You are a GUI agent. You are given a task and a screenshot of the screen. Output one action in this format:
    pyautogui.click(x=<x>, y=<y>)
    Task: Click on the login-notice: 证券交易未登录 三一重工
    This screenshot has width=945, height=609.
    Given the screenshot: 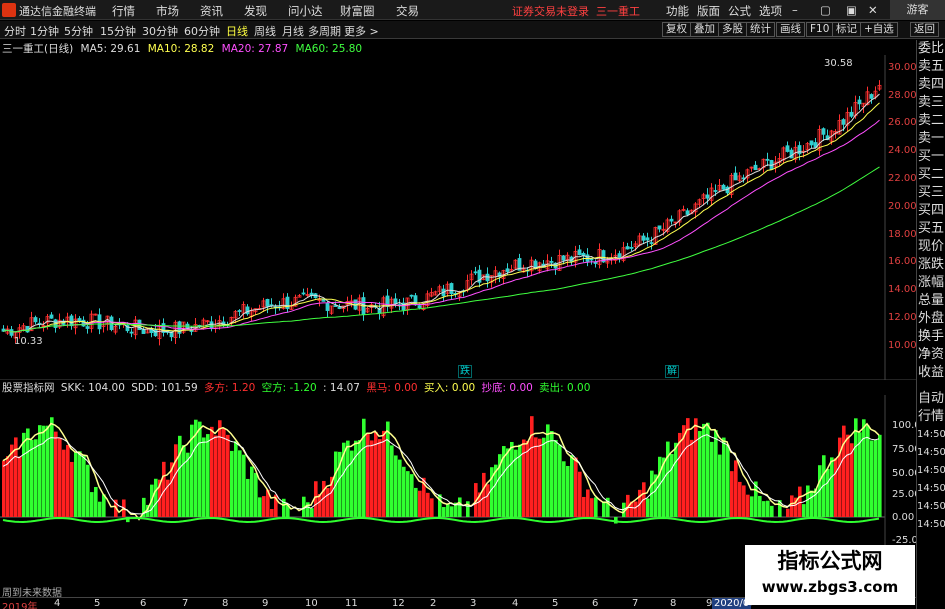 What is the action you would take?
    pyautogui.click(x=576, y=11)
    